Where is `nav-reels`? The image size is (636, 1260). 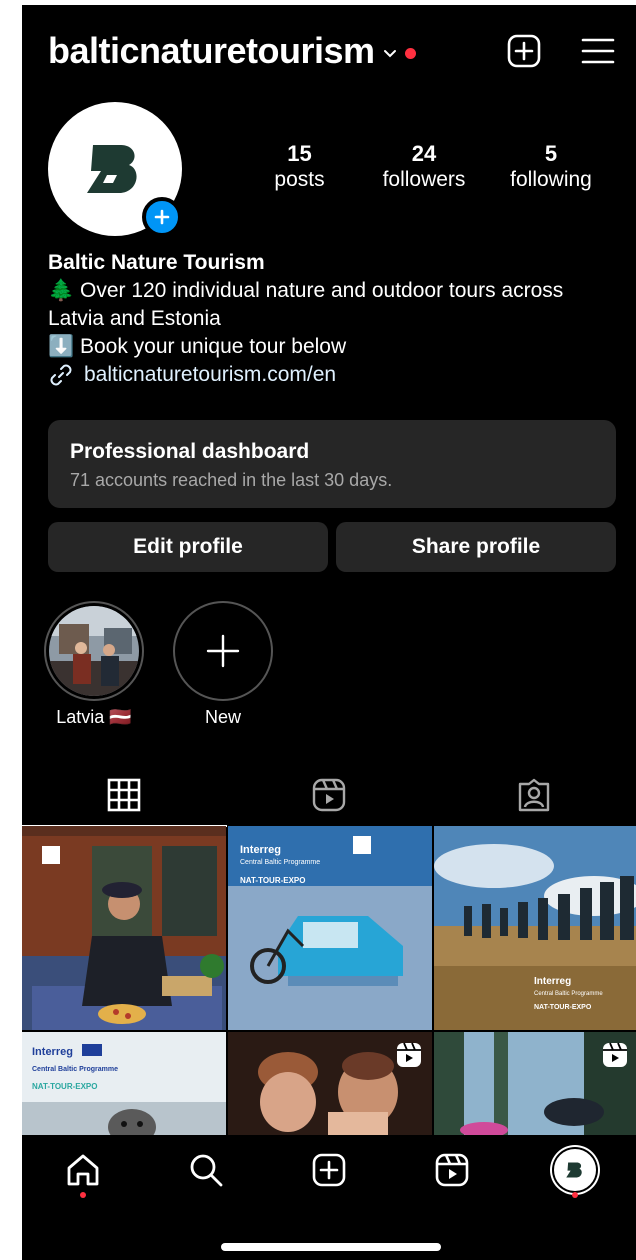
nav-reels is located at coordinates (452, 1170).